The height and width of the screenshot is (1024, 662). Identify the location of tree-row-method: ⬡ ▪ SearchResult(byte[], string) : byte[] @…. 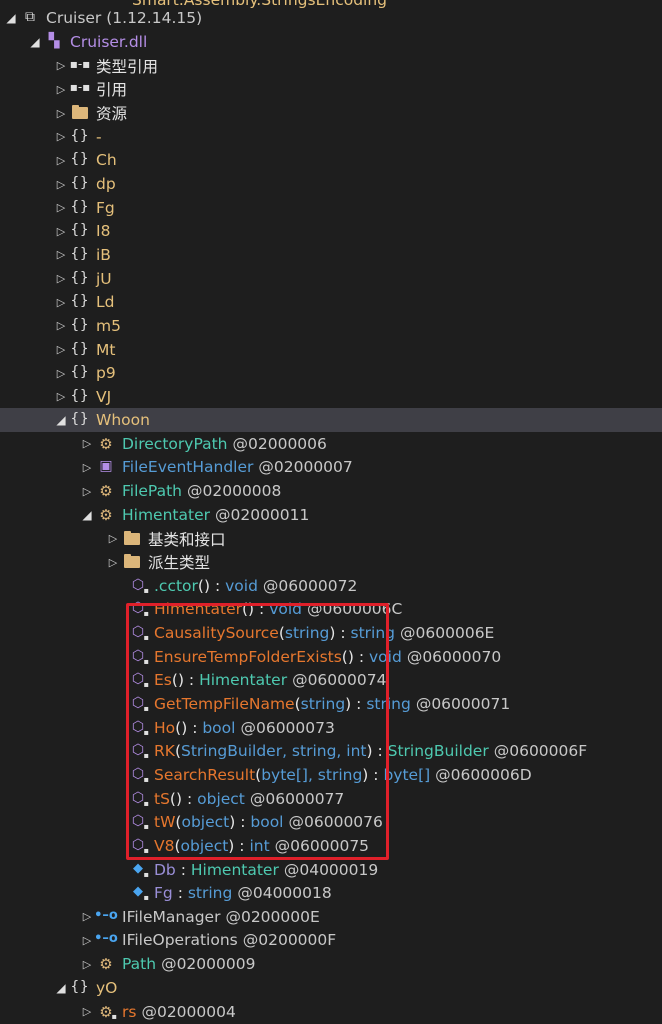
(331, 775).